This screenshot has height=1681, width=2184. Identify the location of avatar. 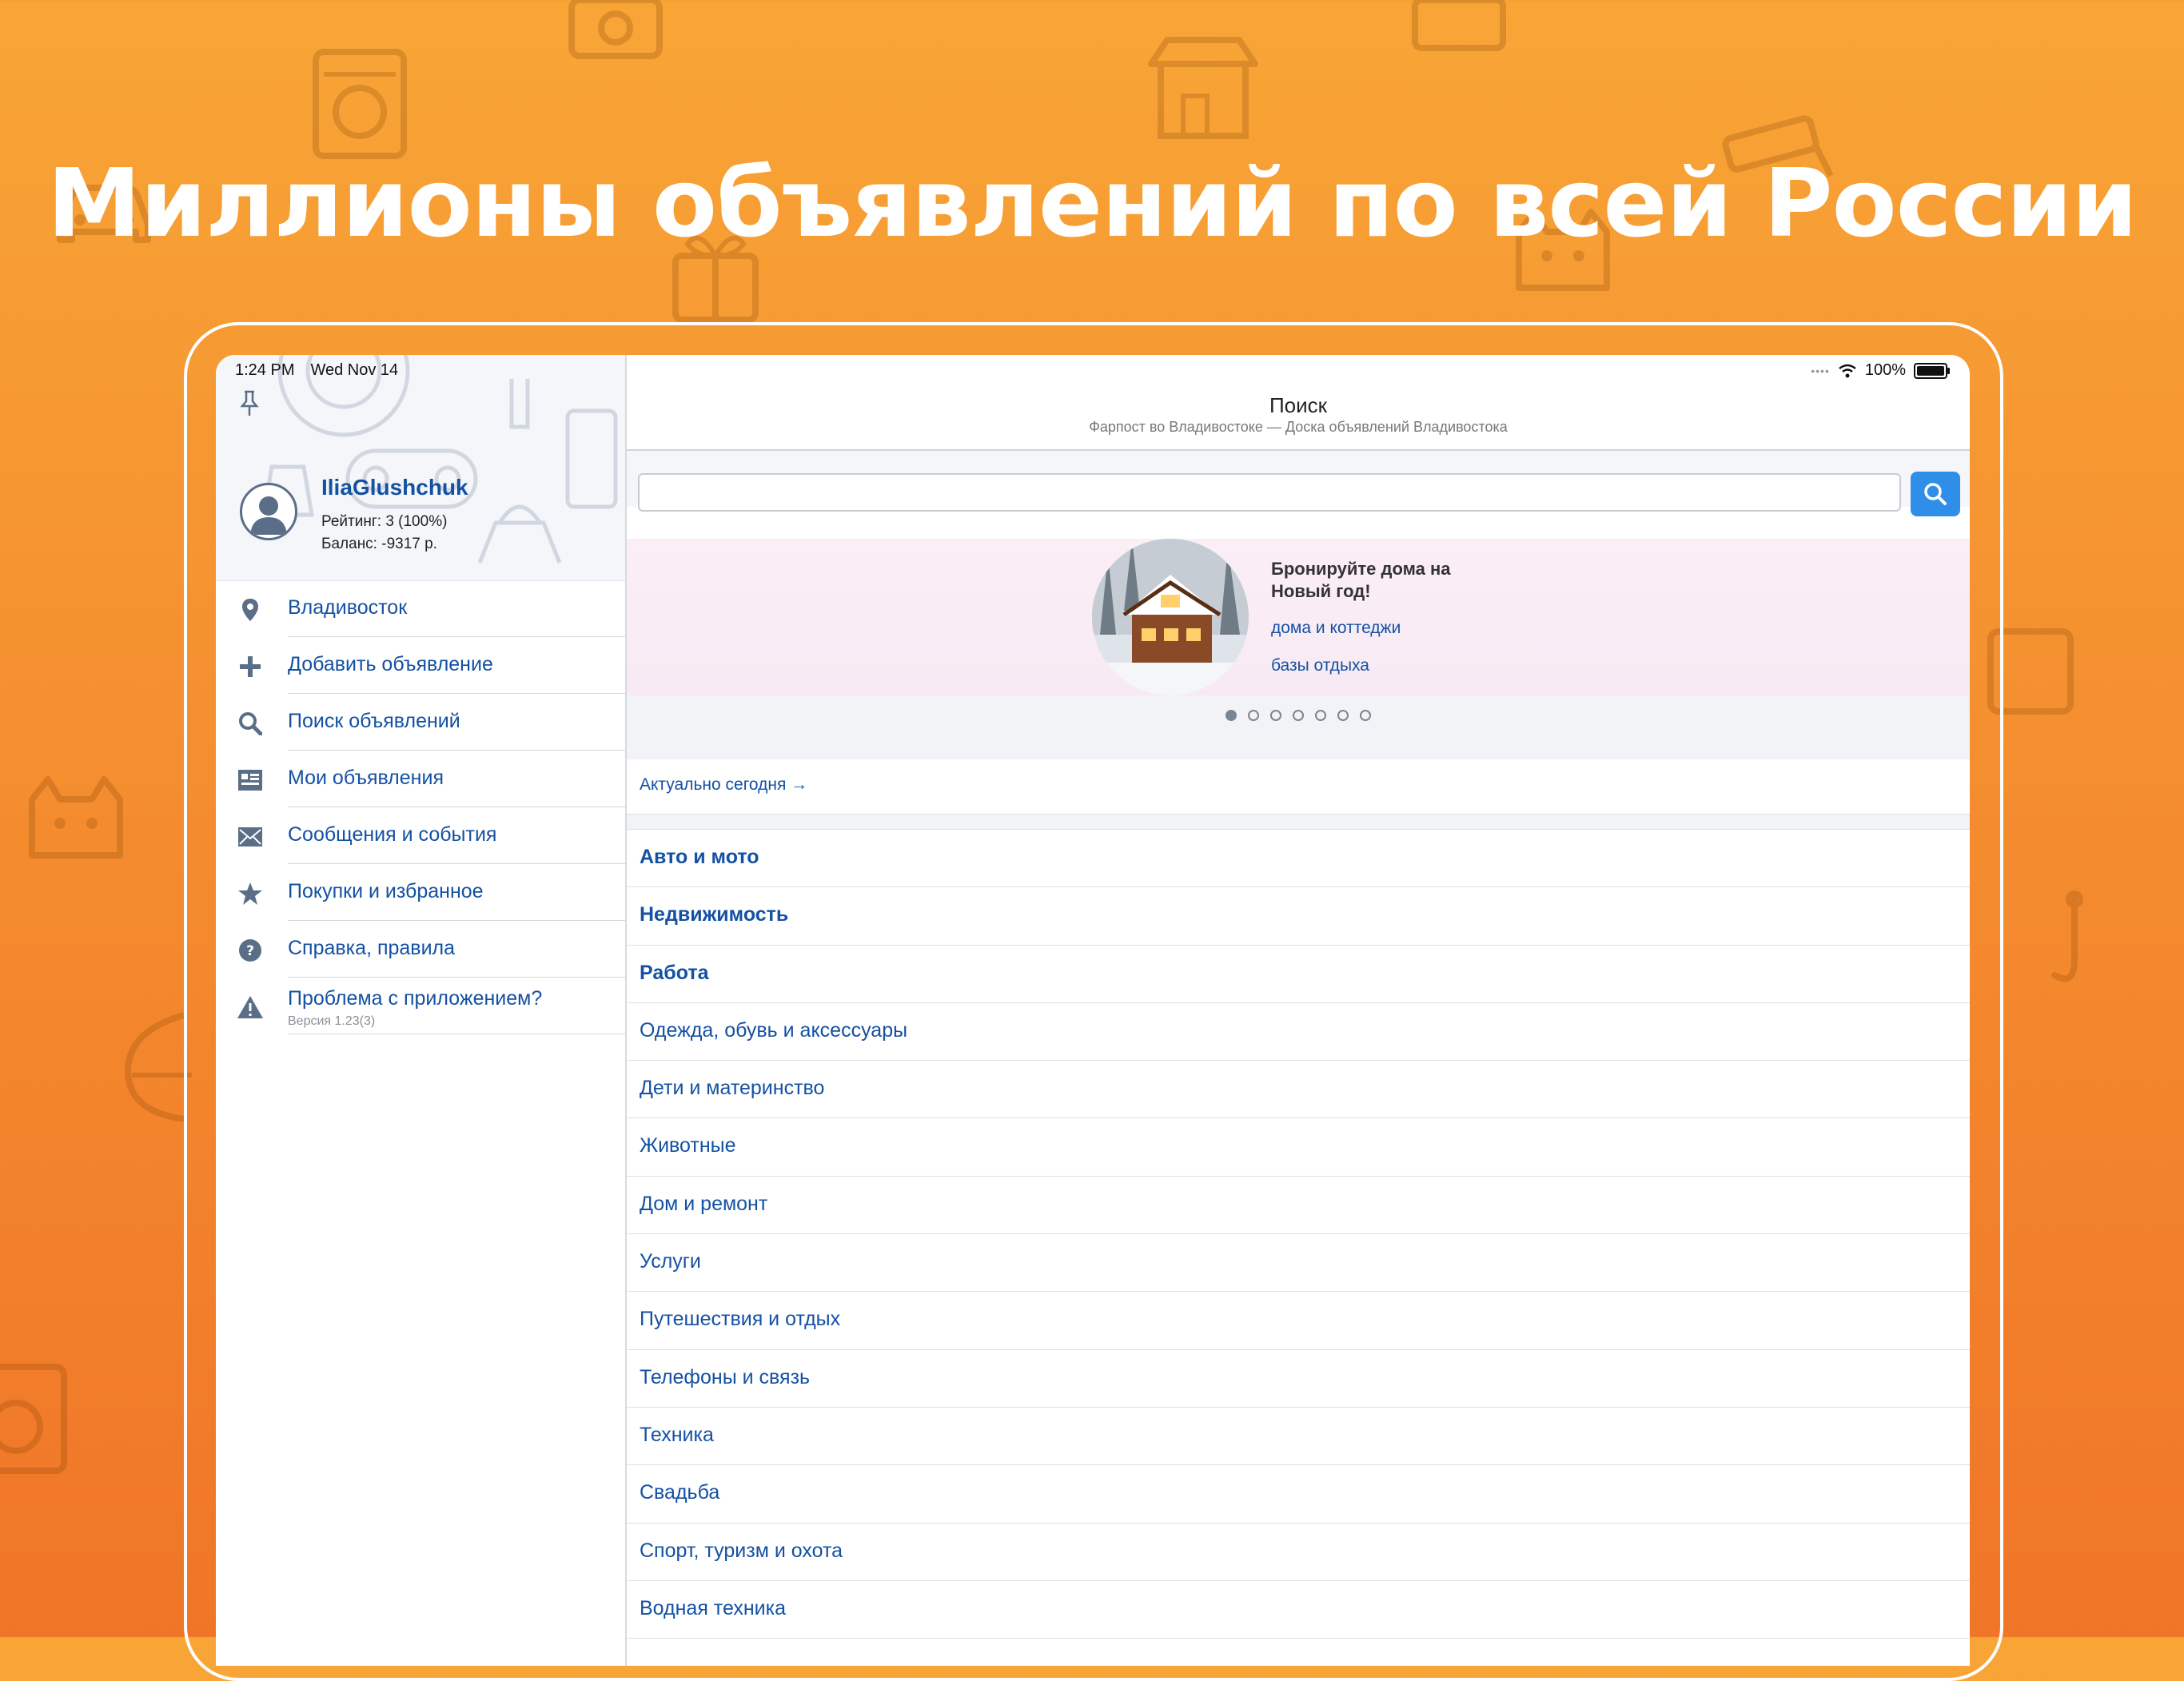
(268, 511).